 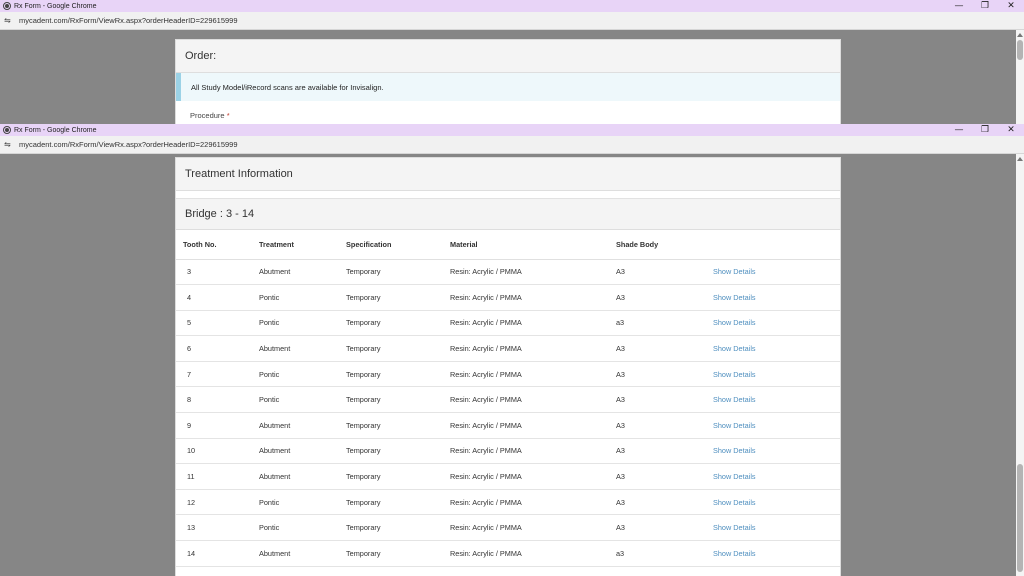 I want to click on col-actions, so click(x=776, y=245).